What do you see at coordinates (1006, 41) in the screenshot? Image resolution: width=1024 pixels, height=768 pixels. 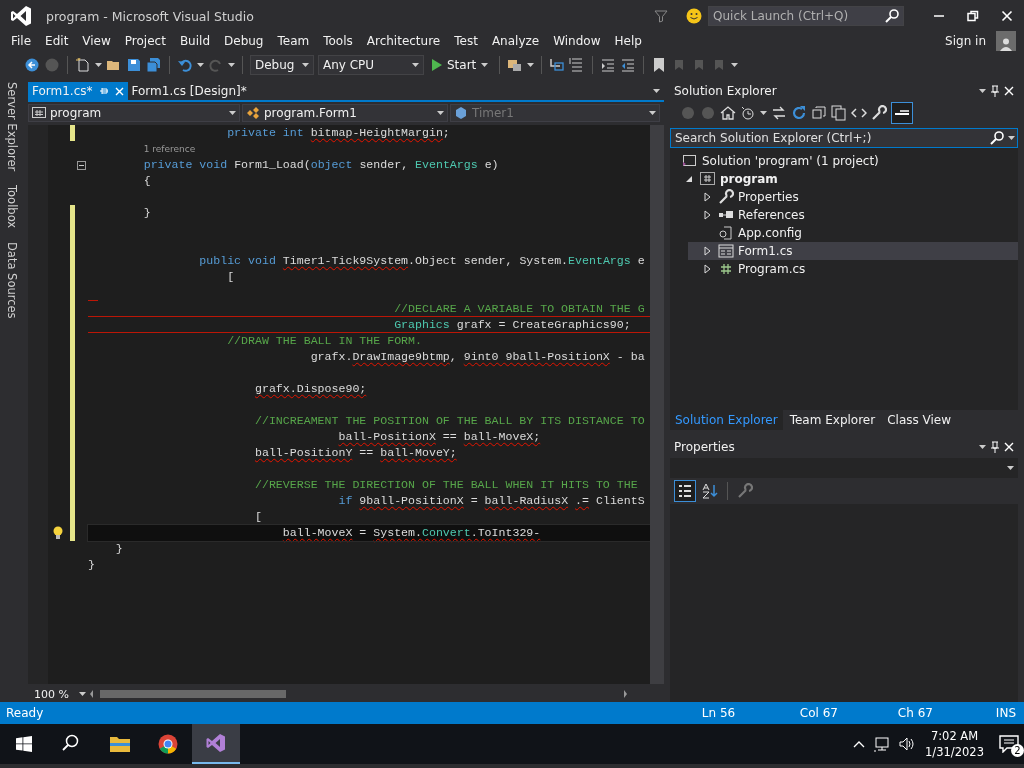 I see `avatar-icon` at bounding box center [1006, 41].